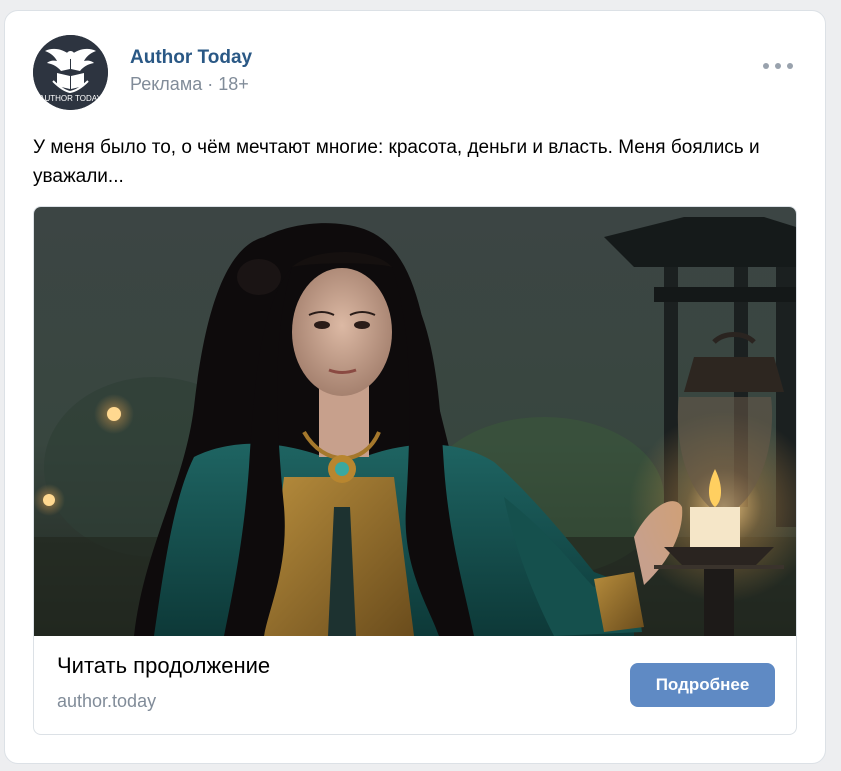  What do you see at coordinates (107, 701) in the screenshot?
I see `attachment-link-domain: author.today` at bounding box center [107, 701].